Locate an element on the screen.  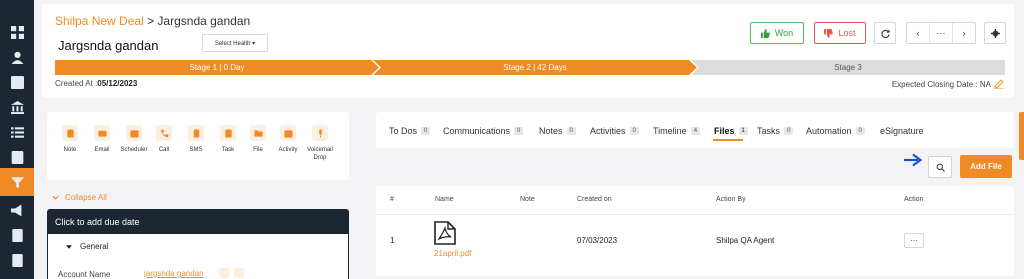
activity-action-label: Activity is located at coordinates (288, 150).